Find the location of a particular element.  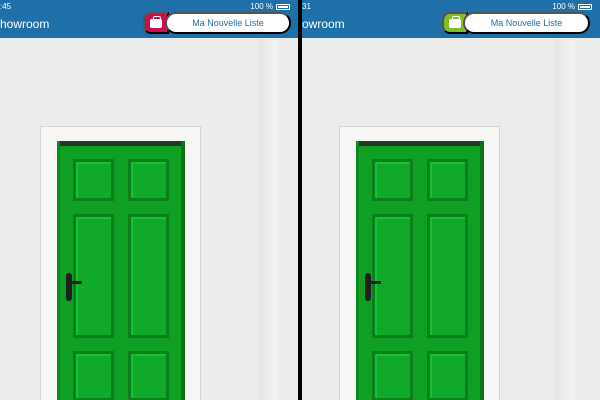

app-header: 31 100 % owroom Ma Nouvelle Liste is located at coordinates (451, 19).